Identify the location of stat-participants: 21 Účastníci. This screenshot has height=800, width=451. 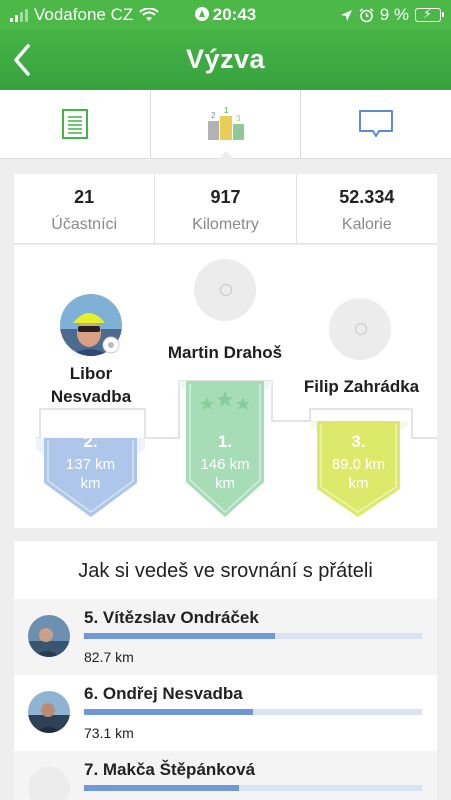
(84, 208).